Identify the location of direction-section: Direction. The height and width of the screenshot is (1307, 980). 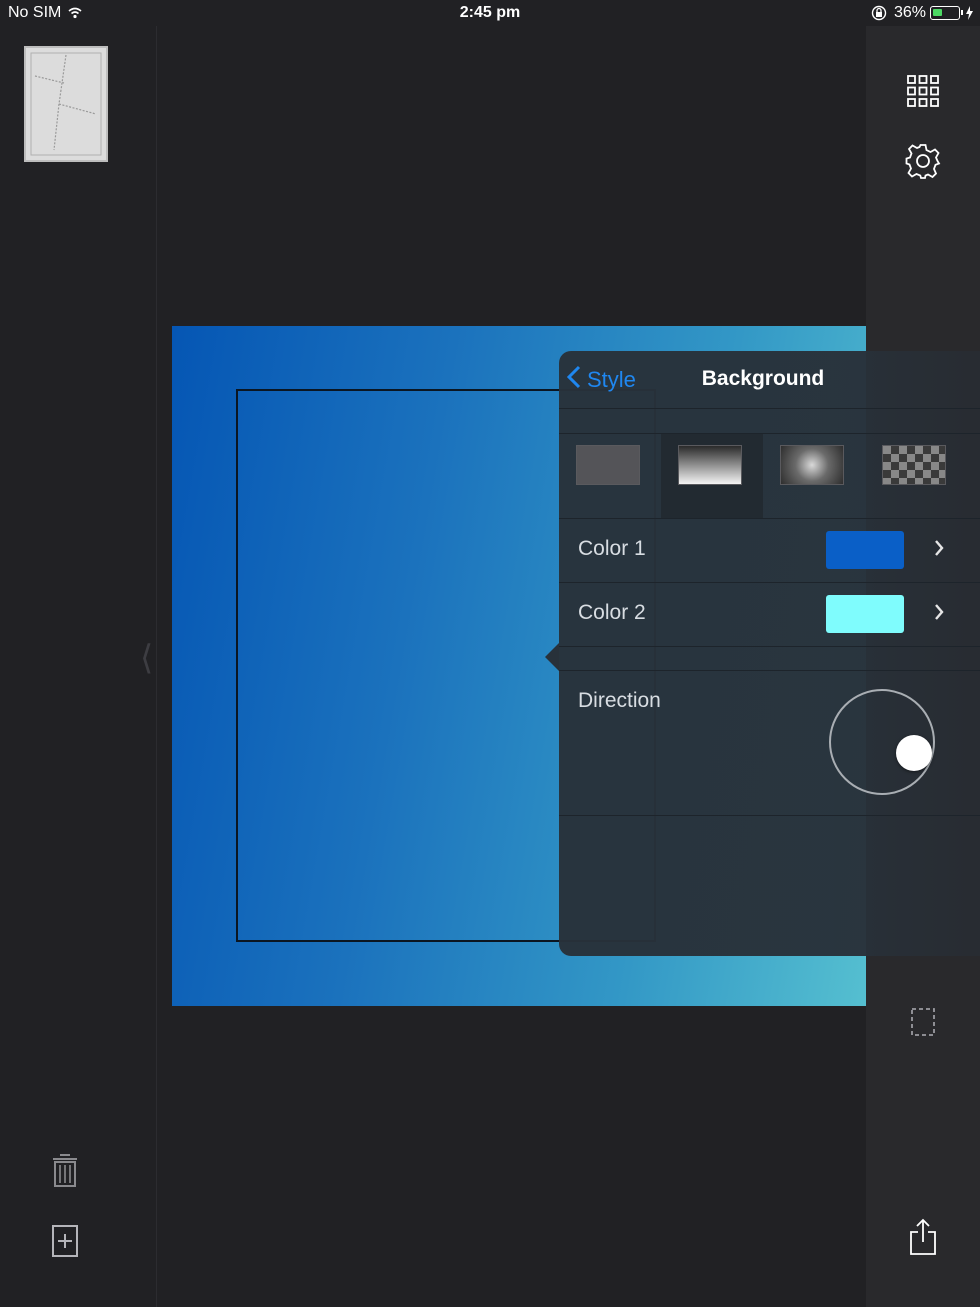
(769, 743).